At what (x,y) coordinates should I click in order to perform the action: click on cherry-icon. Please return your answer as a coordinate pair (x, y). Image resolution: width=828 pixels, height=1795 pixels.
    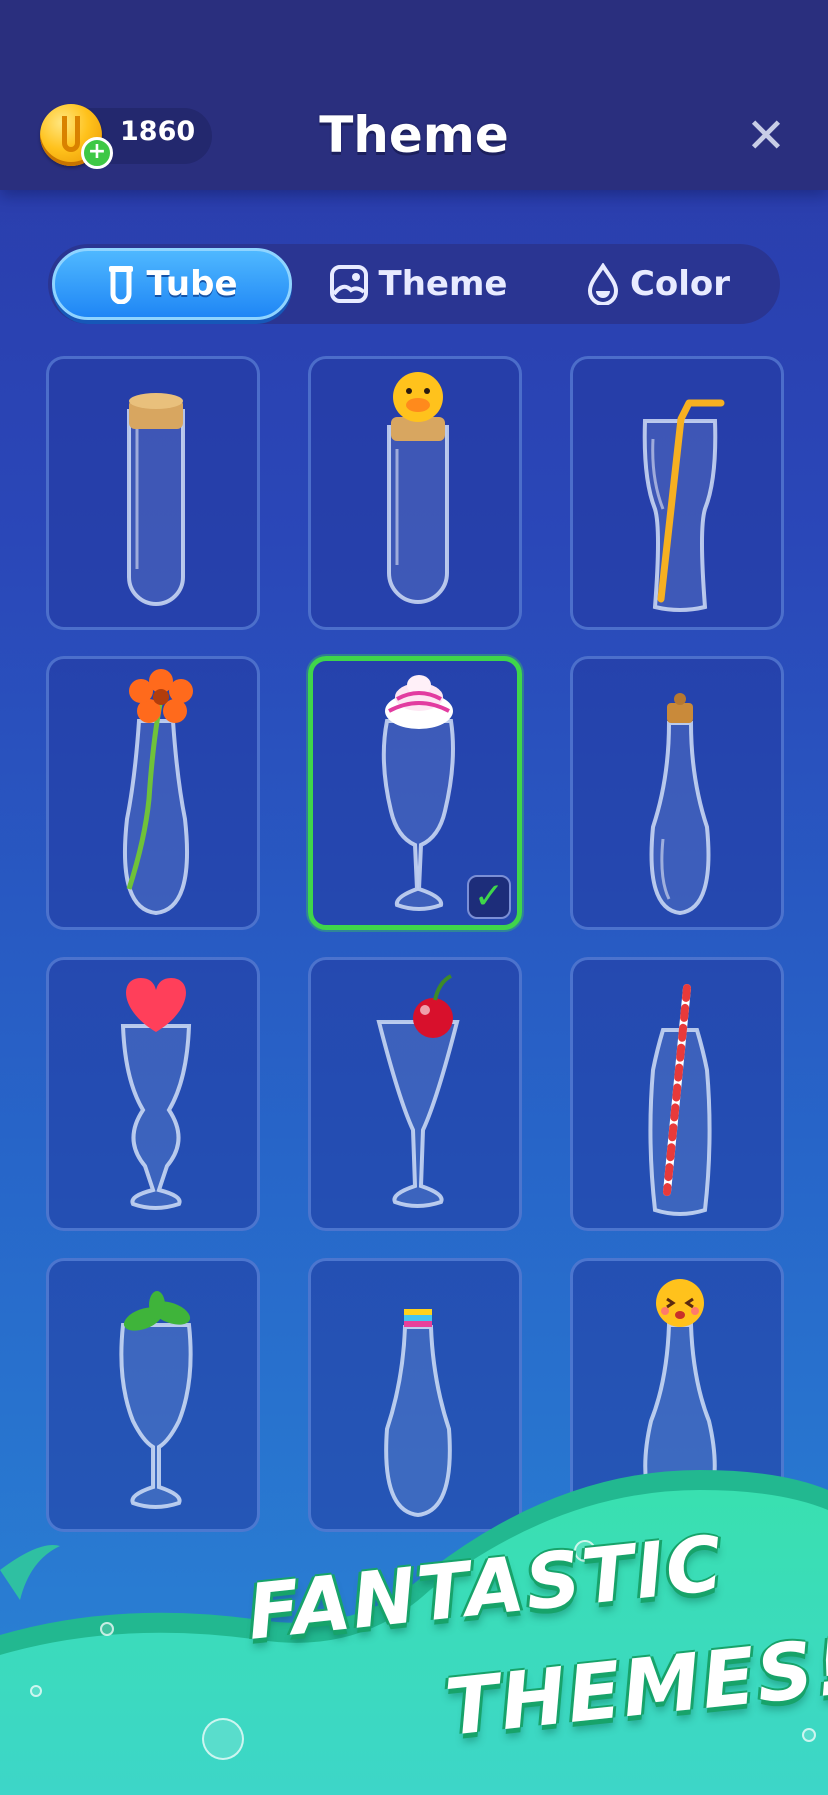
    Looking at the image, I should click on (433, 1018).